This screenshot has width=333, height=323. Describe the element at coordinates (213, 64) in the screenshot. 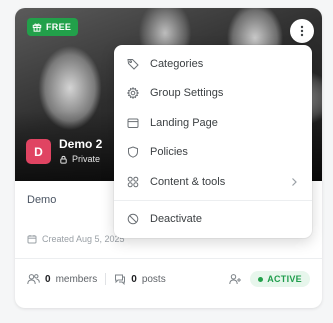

I see `menu-item-categories: Categories` at that location.